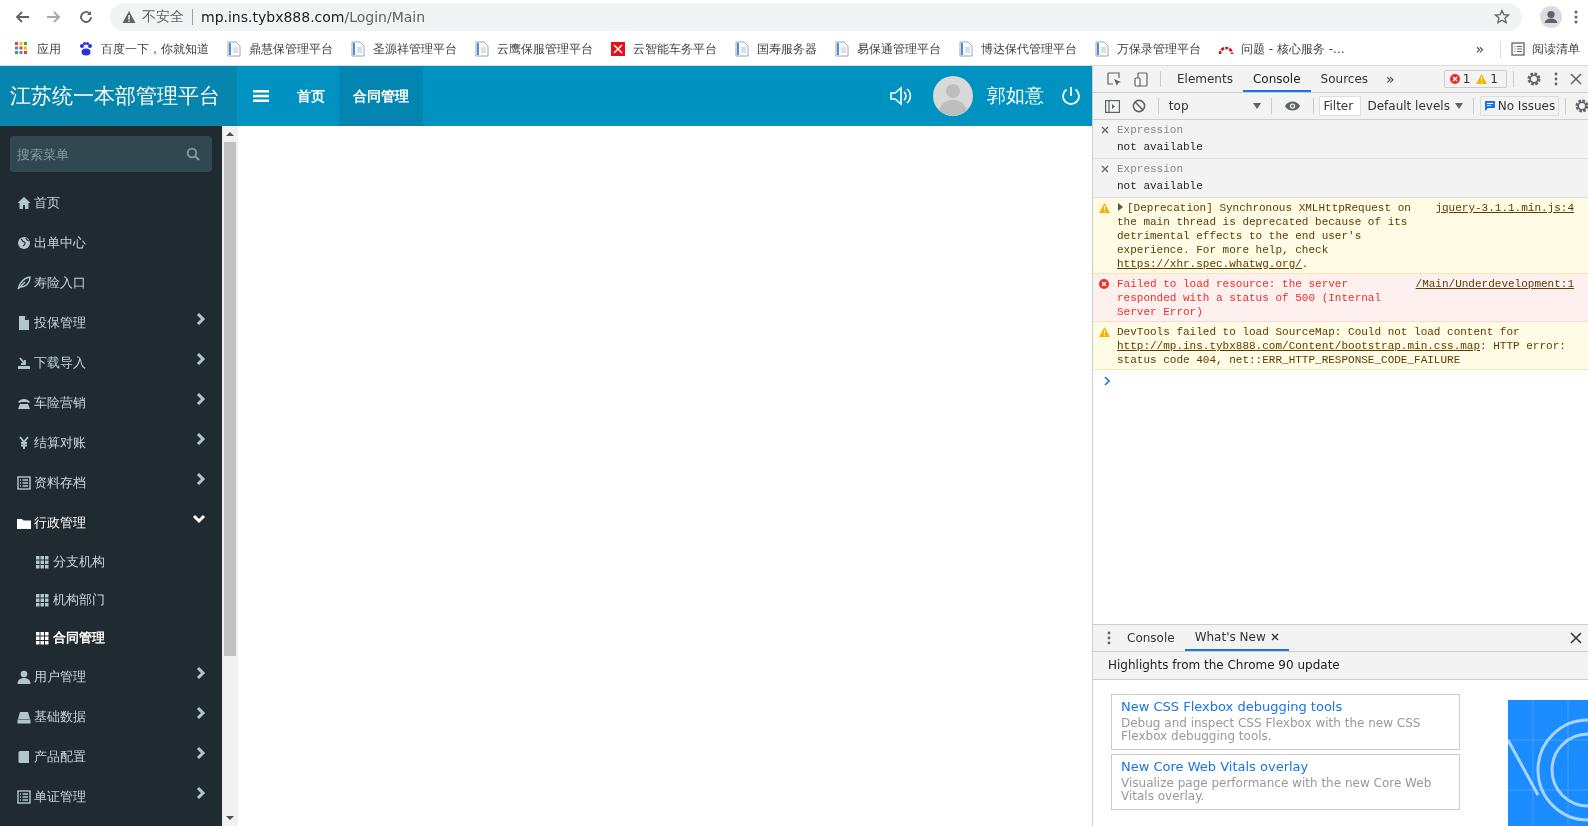 The height and width of the screenshot is (826, 1588). I want to click on bookmark: 博达保代管理平台, so click(1017, 49).